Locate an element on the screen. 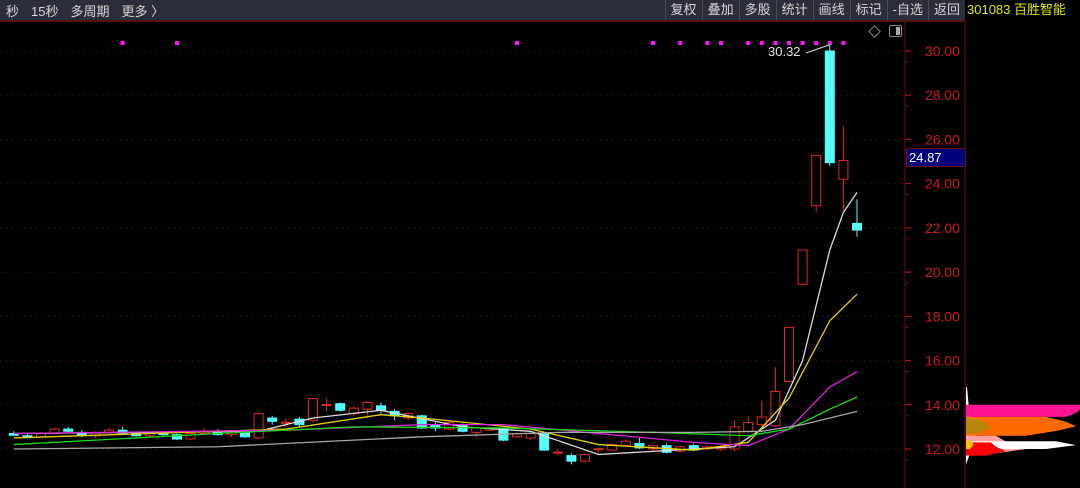  price-tick-label: 30.00 is located at coordinates (942, 51).